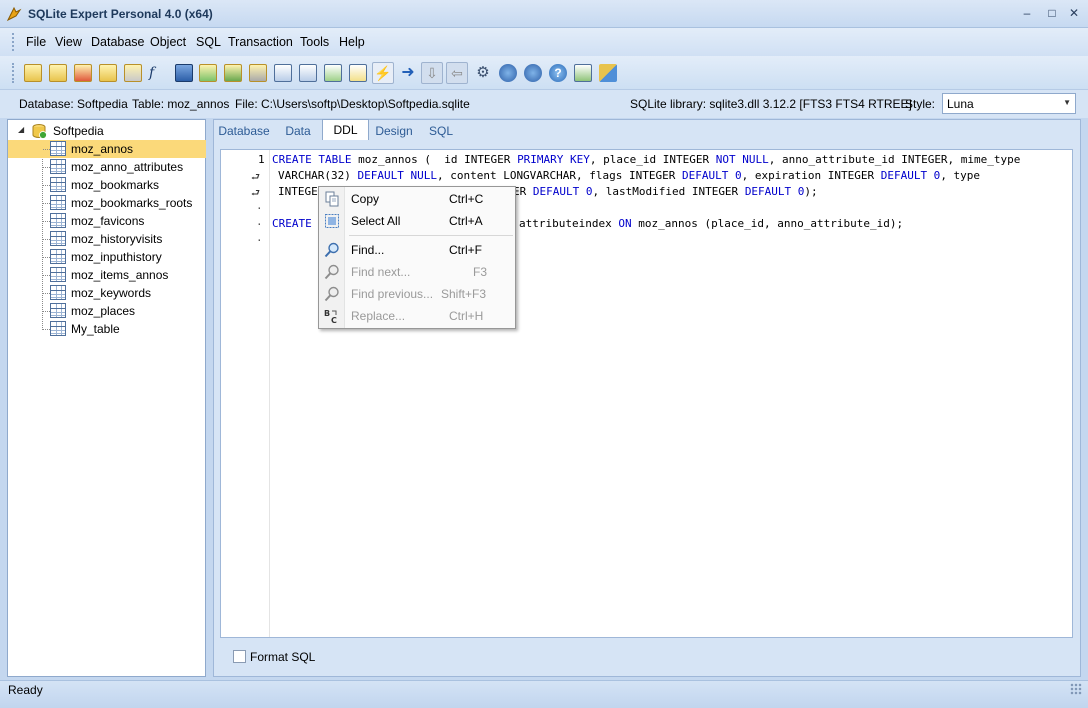 This screenshot has width=1088, height=708. Describe the element at coordinates (457, 73) in the screenshot. I see `move-left-icon: ⇦` at that location.